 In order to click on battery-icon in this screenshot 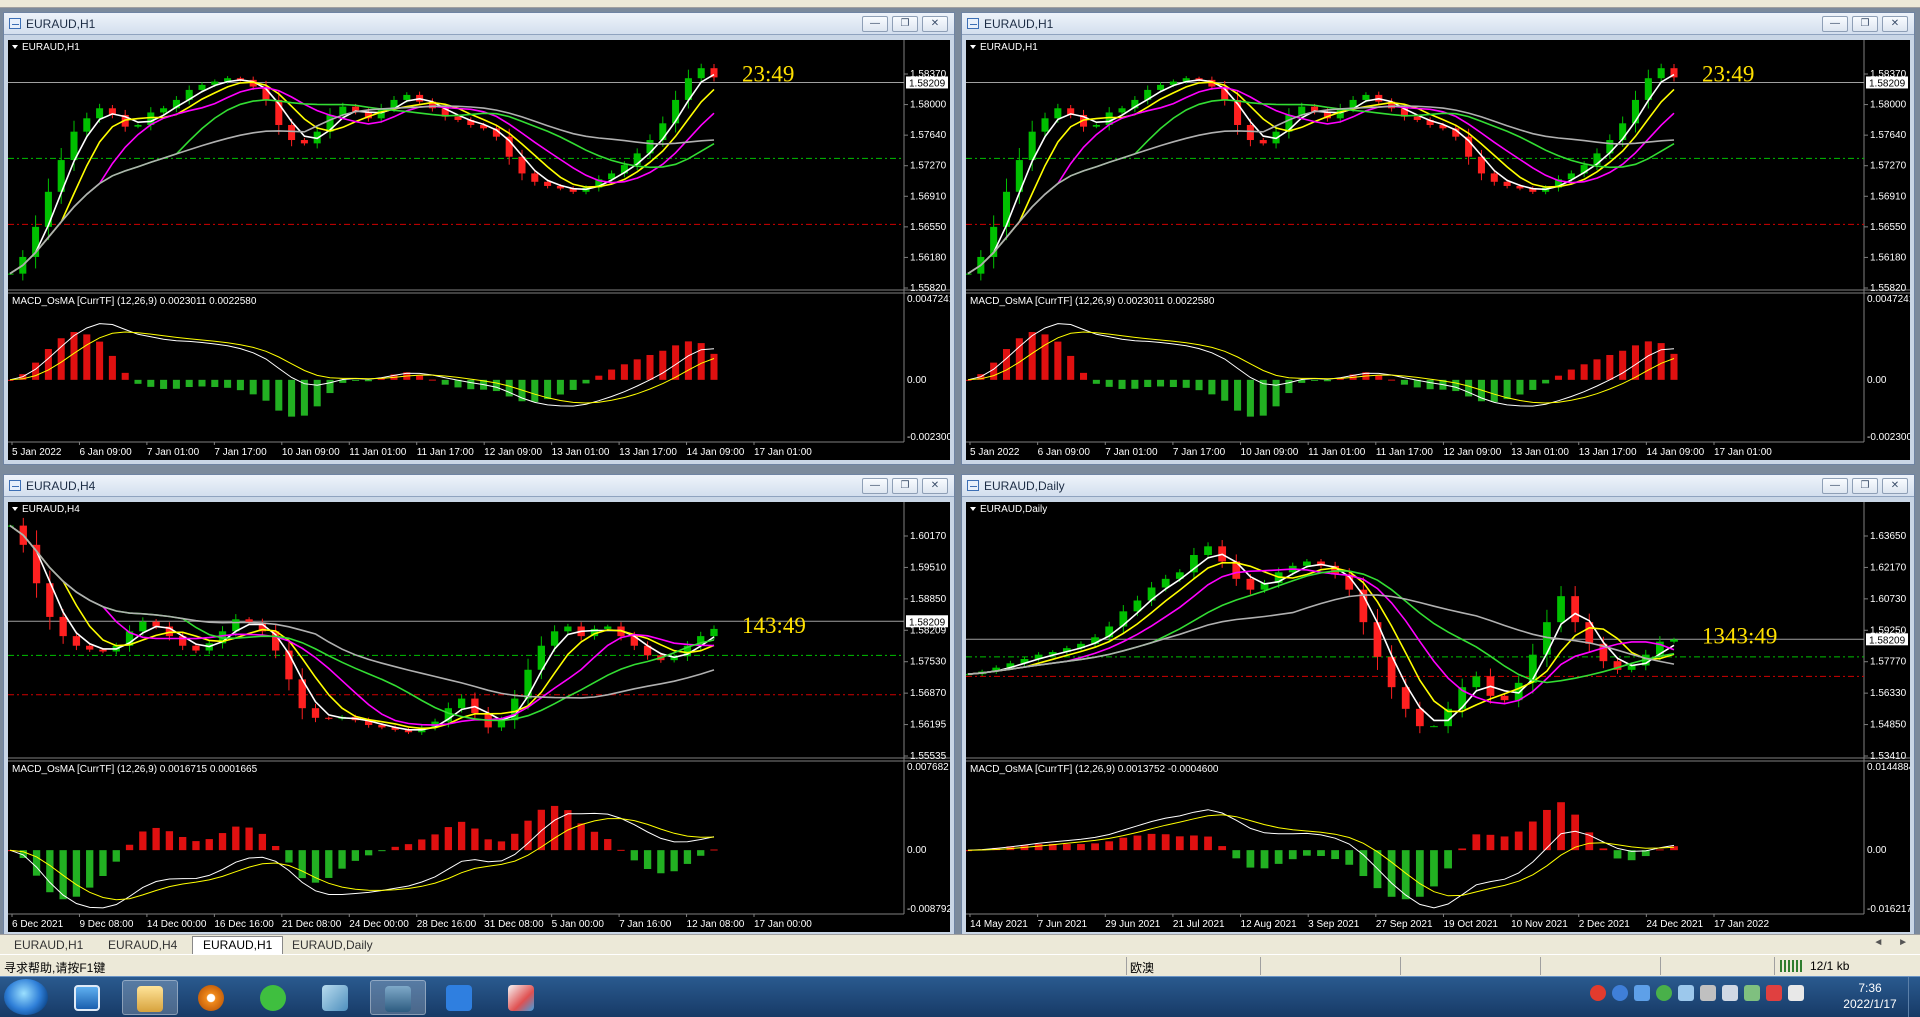, I will do `click(1752, 993)`.